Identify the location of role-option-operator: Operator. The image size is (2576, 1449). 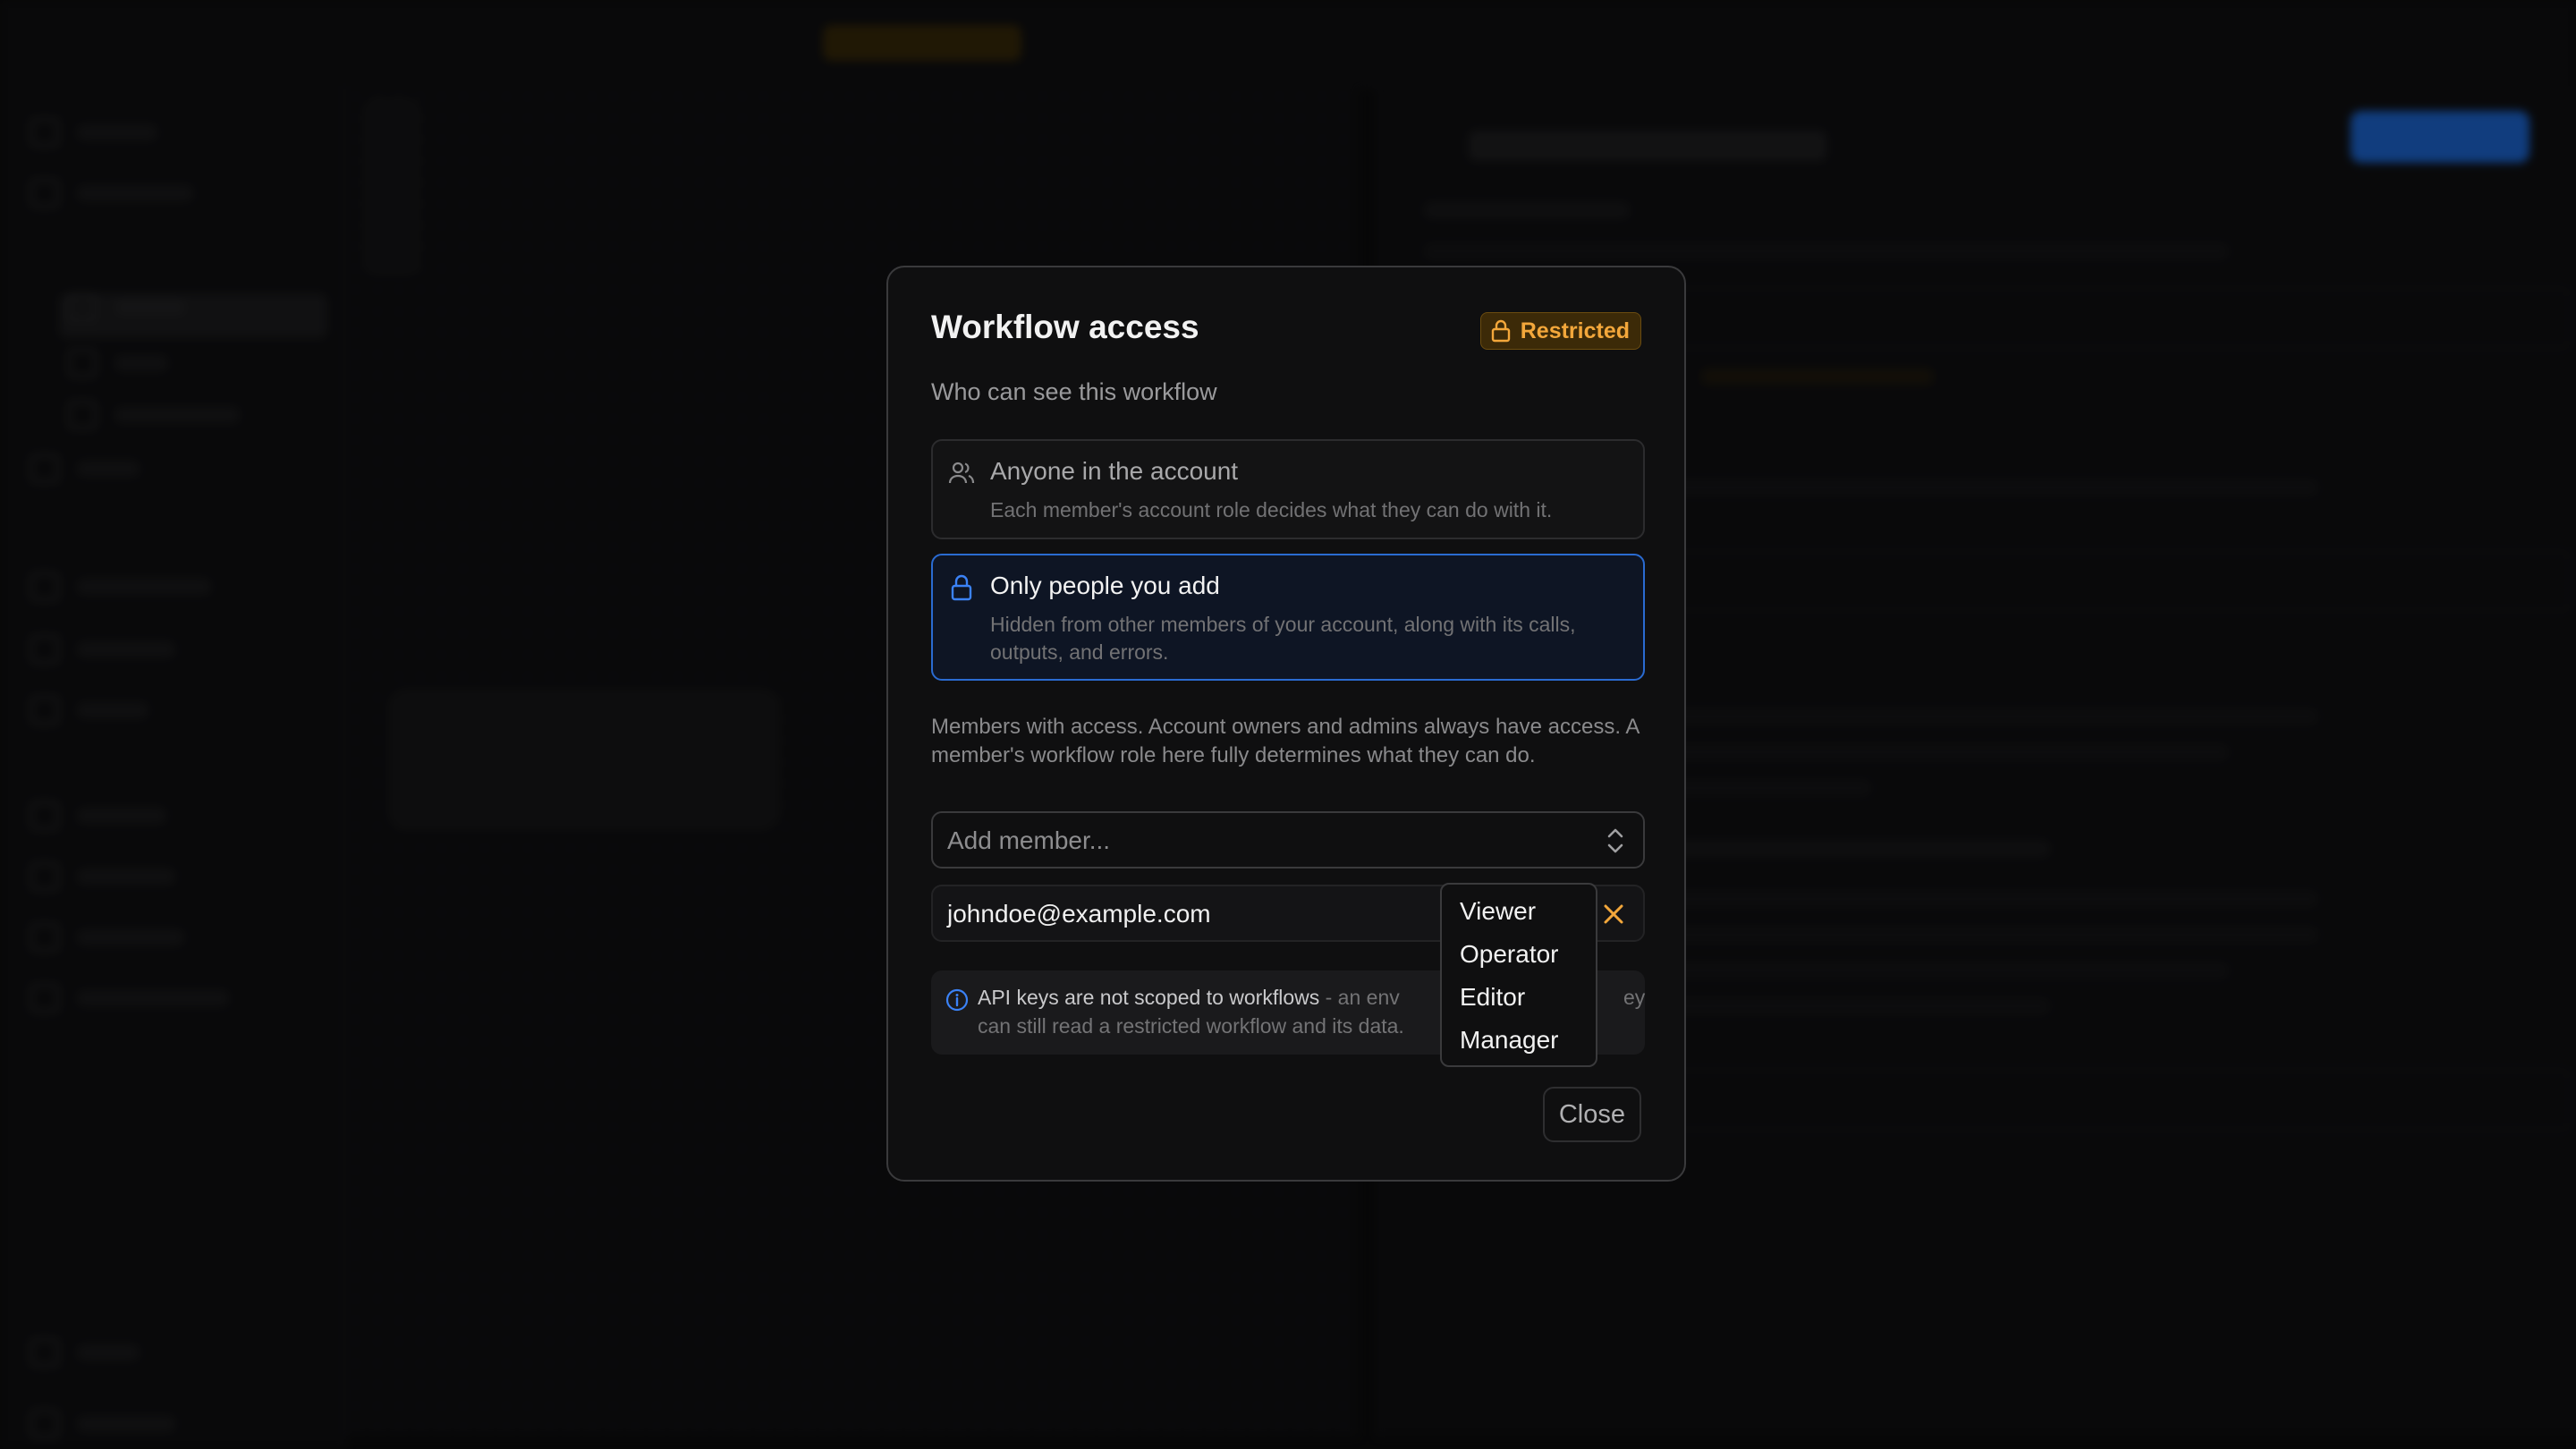
(1519, 954).